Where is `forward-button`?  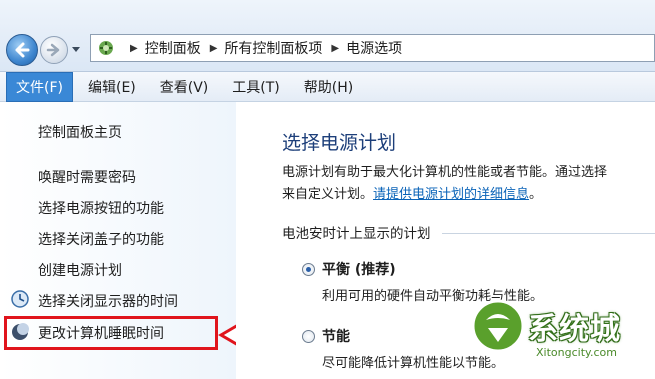 forward-button is located at coordinates (54, 50).